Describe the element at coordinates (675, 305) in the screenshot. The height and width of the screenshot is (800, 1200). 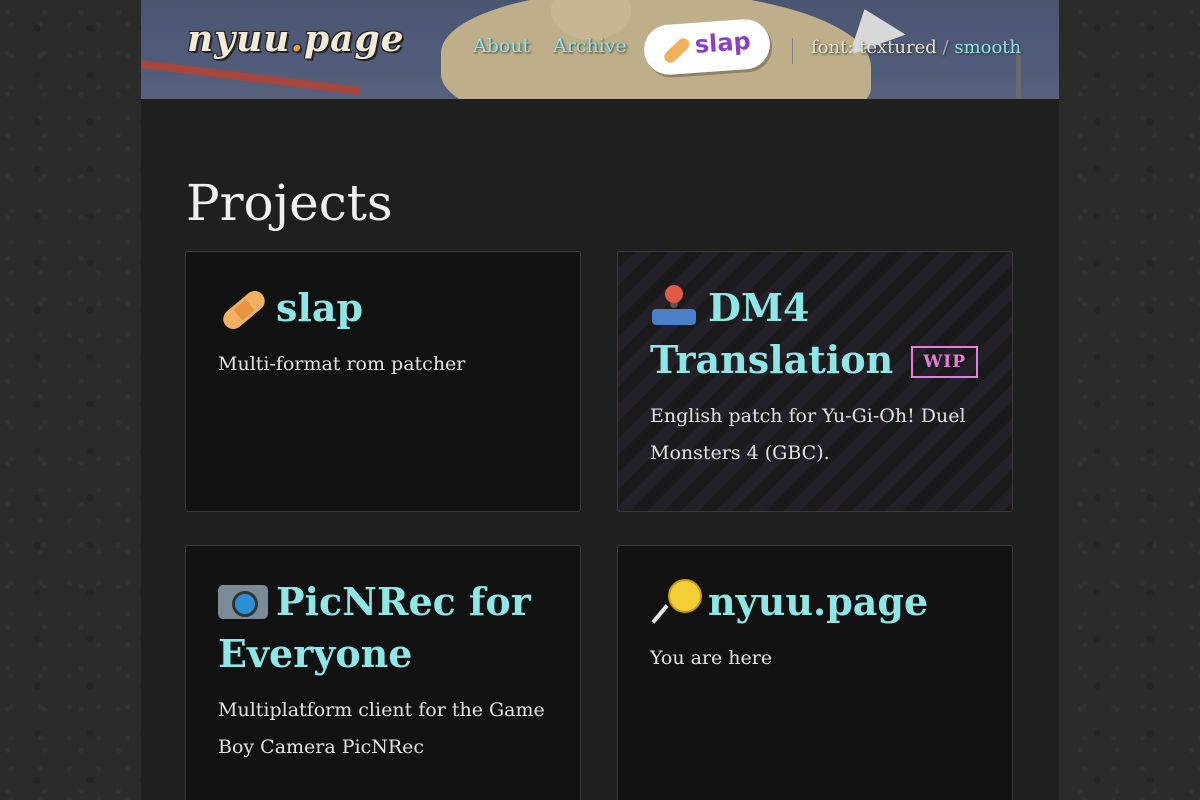
I see `joystick-icon` at that location.